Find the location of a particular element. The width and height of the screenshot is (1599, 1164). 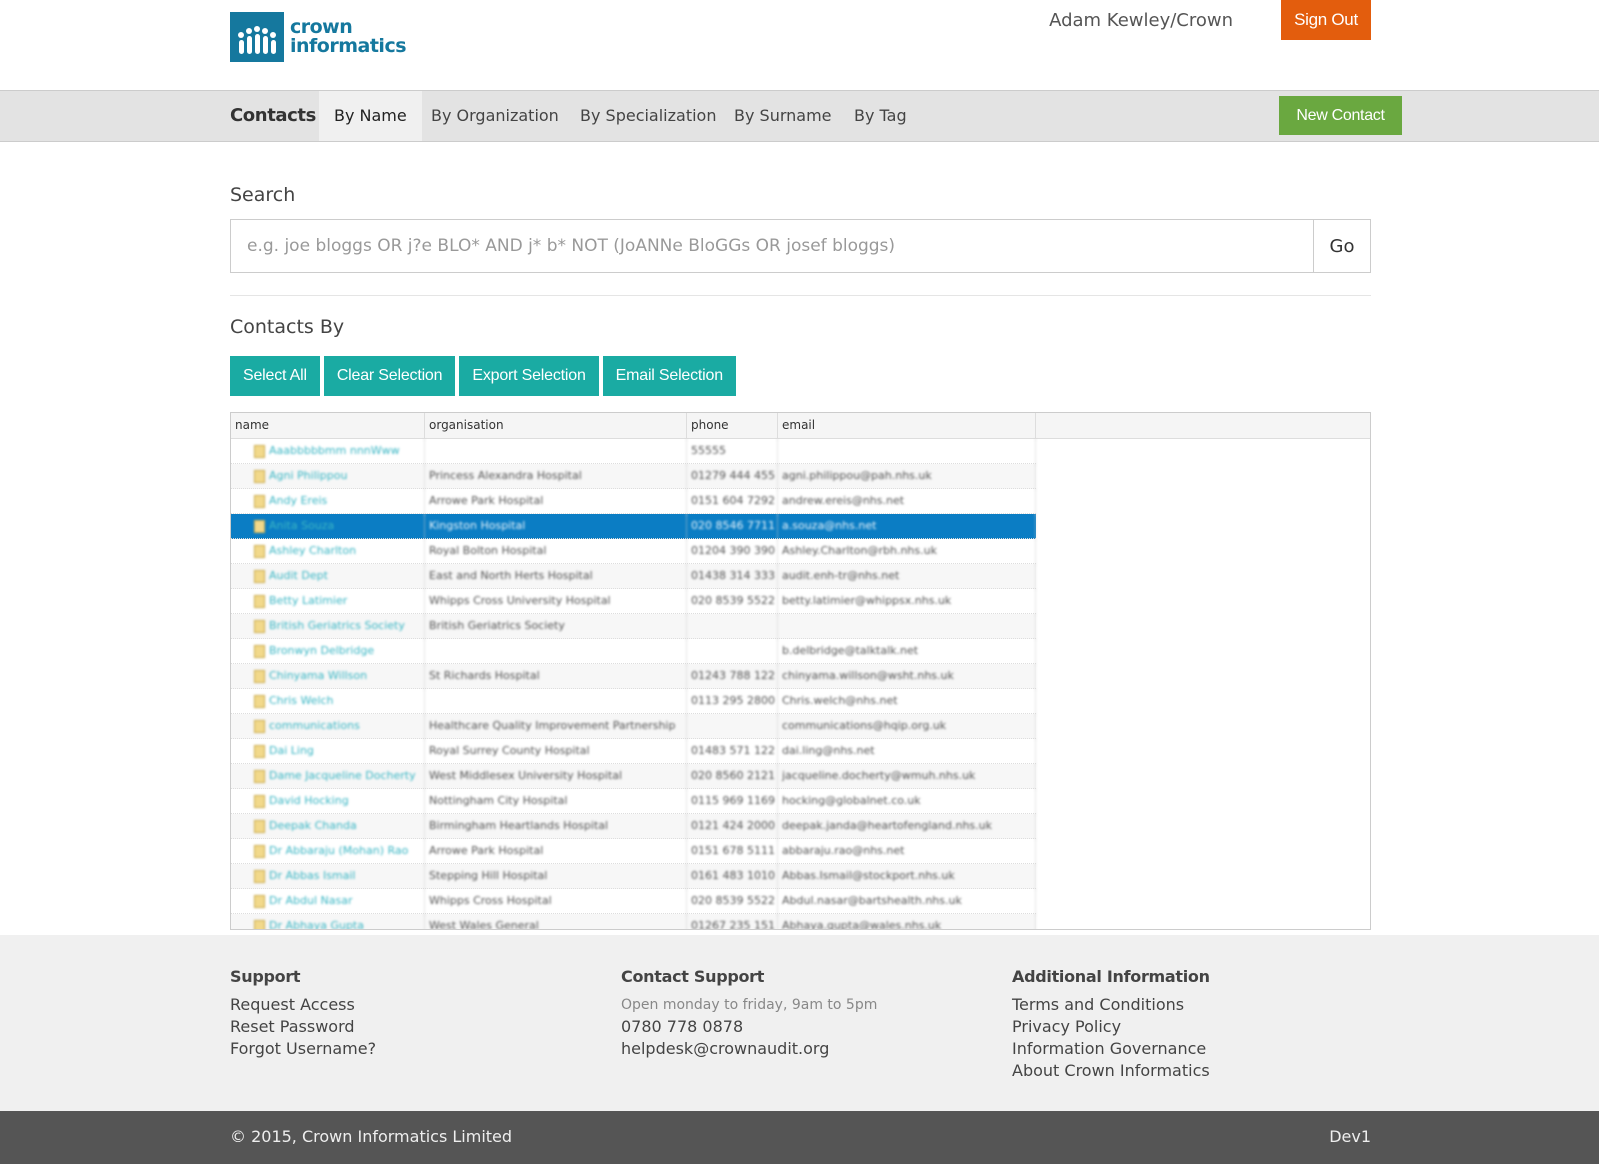

cell-name: British Geriatrics Society is located at coordinates (328, 626).